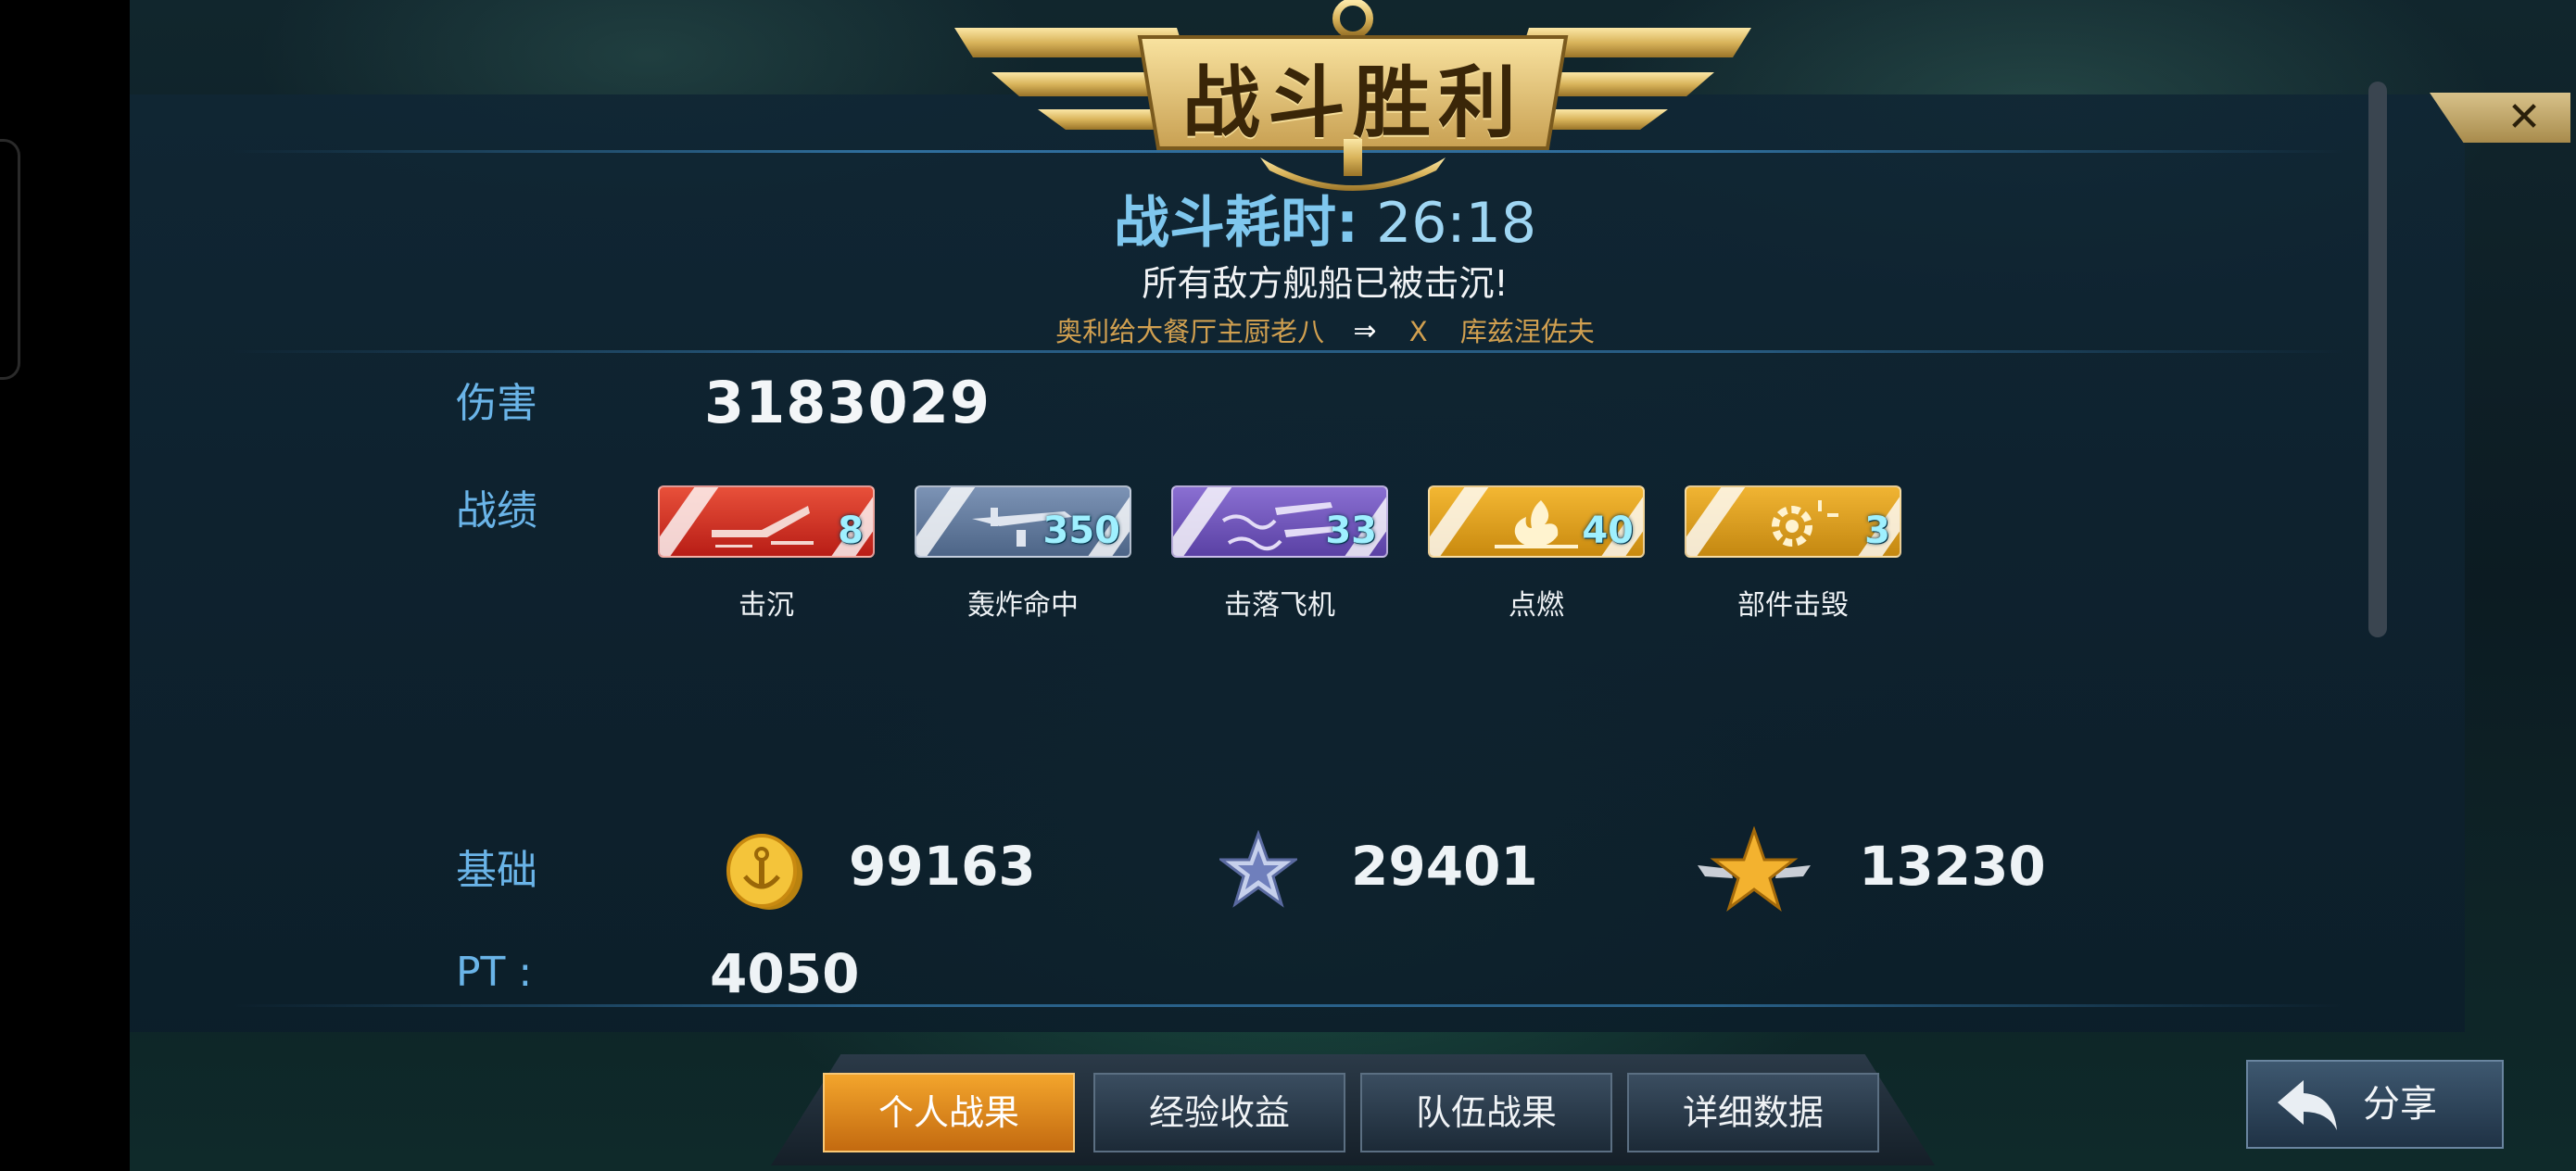 Image resolution: width=2576 pixels, height=1171 pixels. What do you see at coordinates (766, 606) in the screenshot?
I see `badge-label-sink: 击沉` at bounding box center [766, 606].